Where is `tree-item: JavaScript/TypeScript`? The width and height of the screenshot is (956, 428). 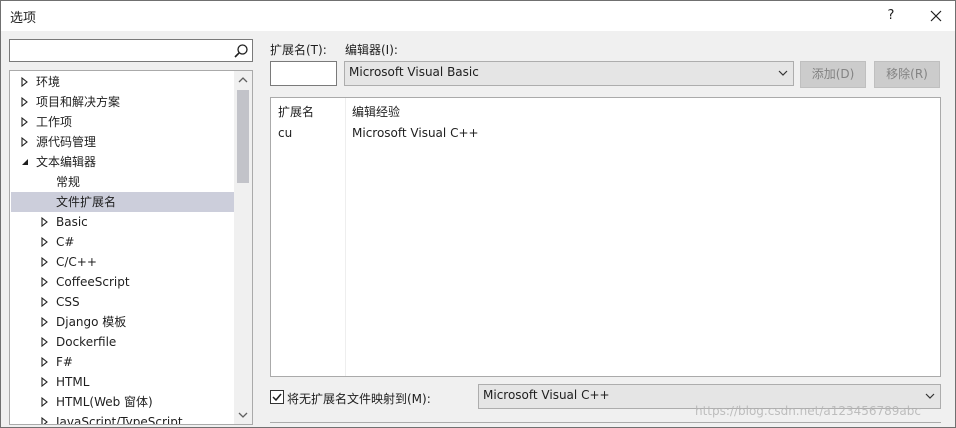
tree-item: JavaScript/TypeScript is located at coordinates (122, 418).